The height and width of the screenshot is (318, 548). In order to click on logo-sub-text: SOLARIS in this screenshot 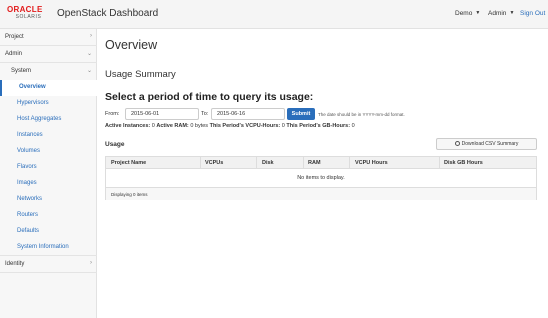, I will do `click(28, 17)`.